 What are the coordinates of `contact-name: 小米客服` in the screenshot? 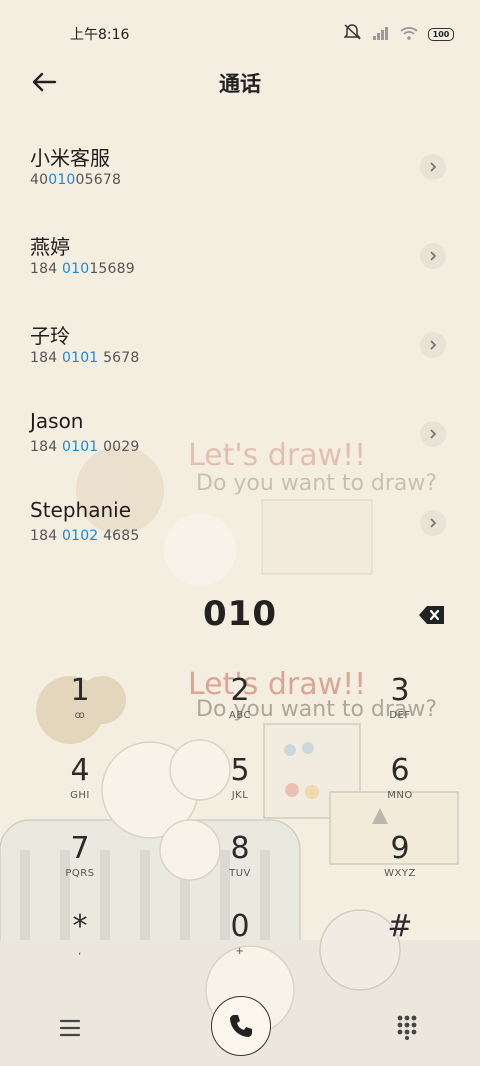 It's located at (70, 158).